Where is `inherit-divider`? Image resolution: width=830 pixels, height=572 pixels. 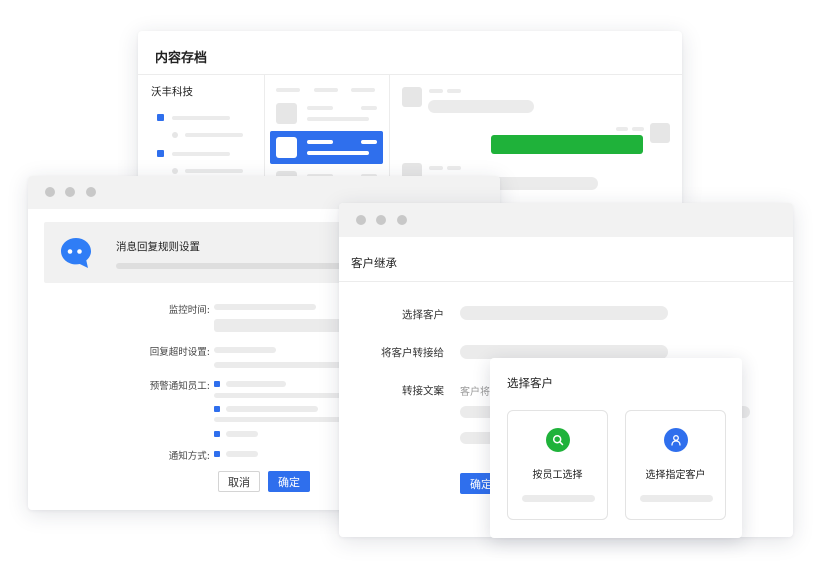
inherit-divider is located at coordinates (566, 281).